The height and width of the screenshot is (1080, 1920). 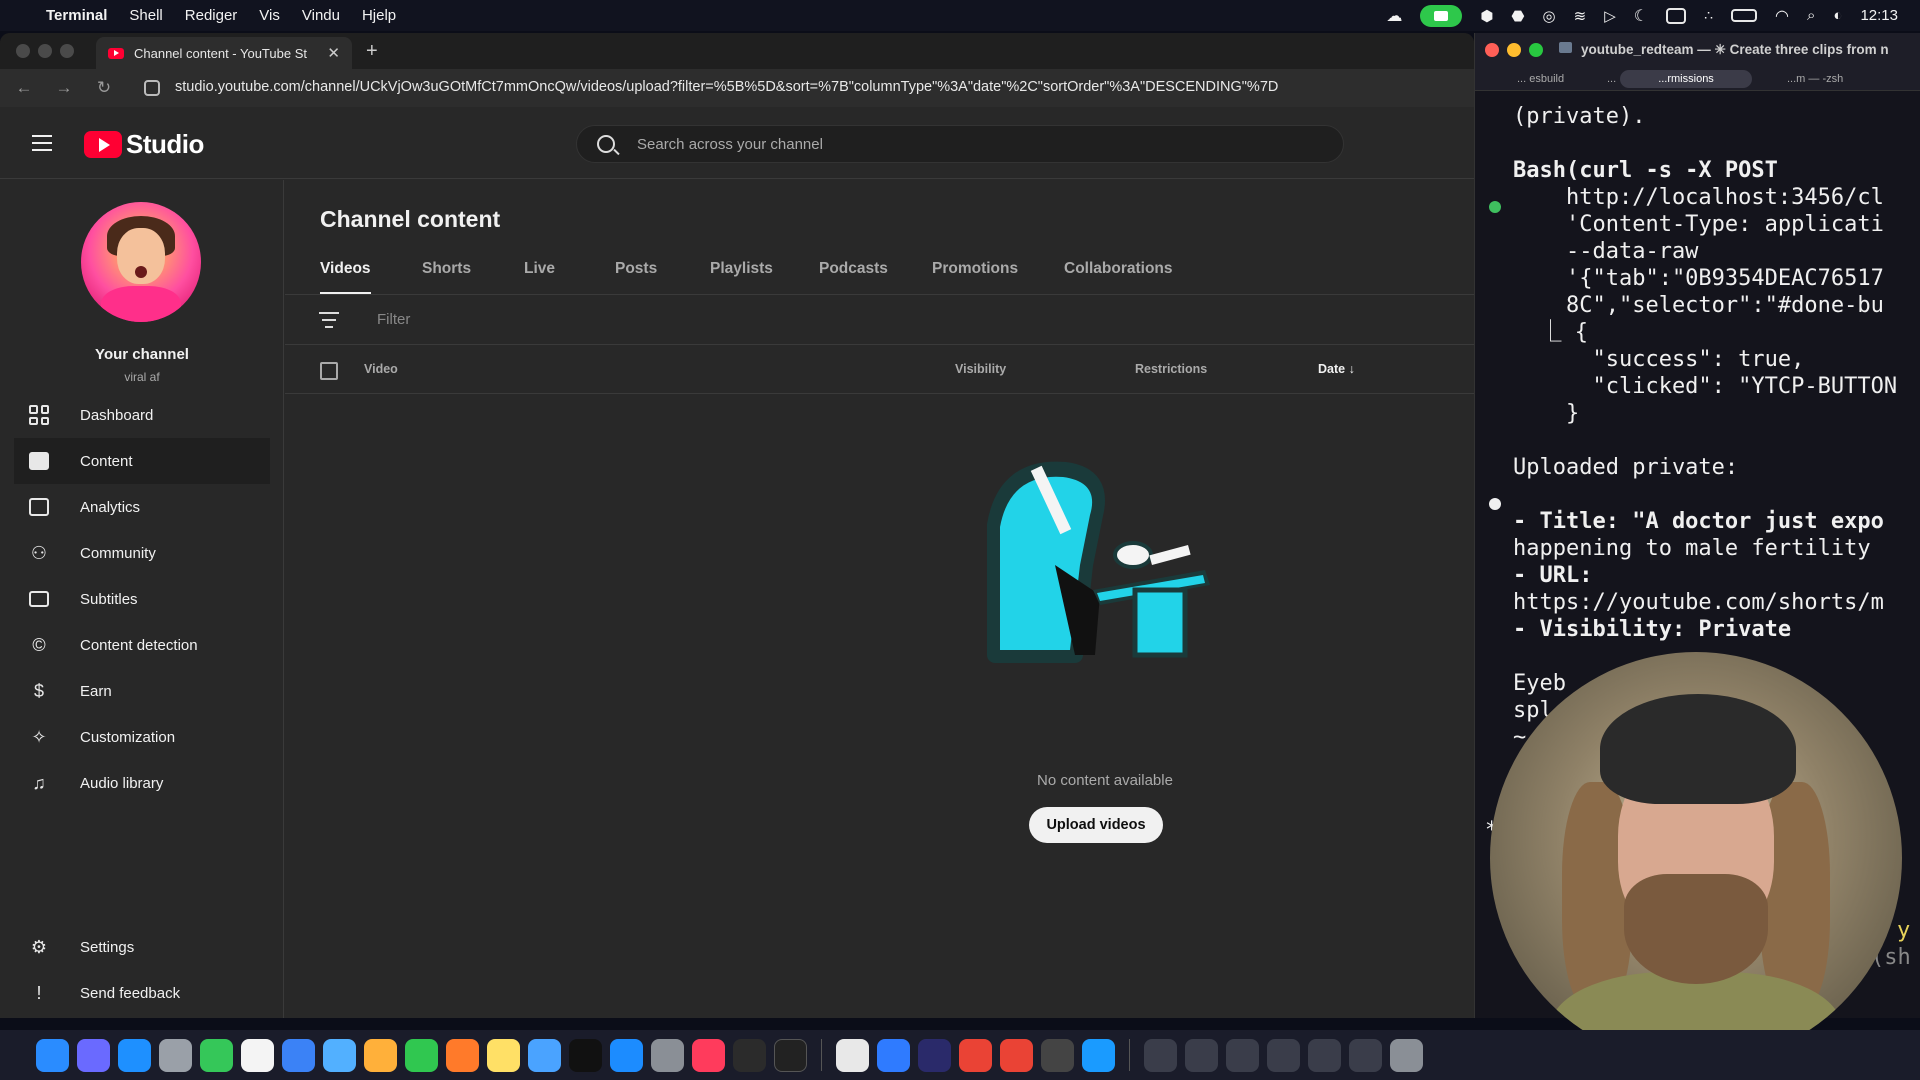 What do you see at coordinates (539, 269) in the screenshot?
I see `tab-live: Live` at bounding box center [539, 269].